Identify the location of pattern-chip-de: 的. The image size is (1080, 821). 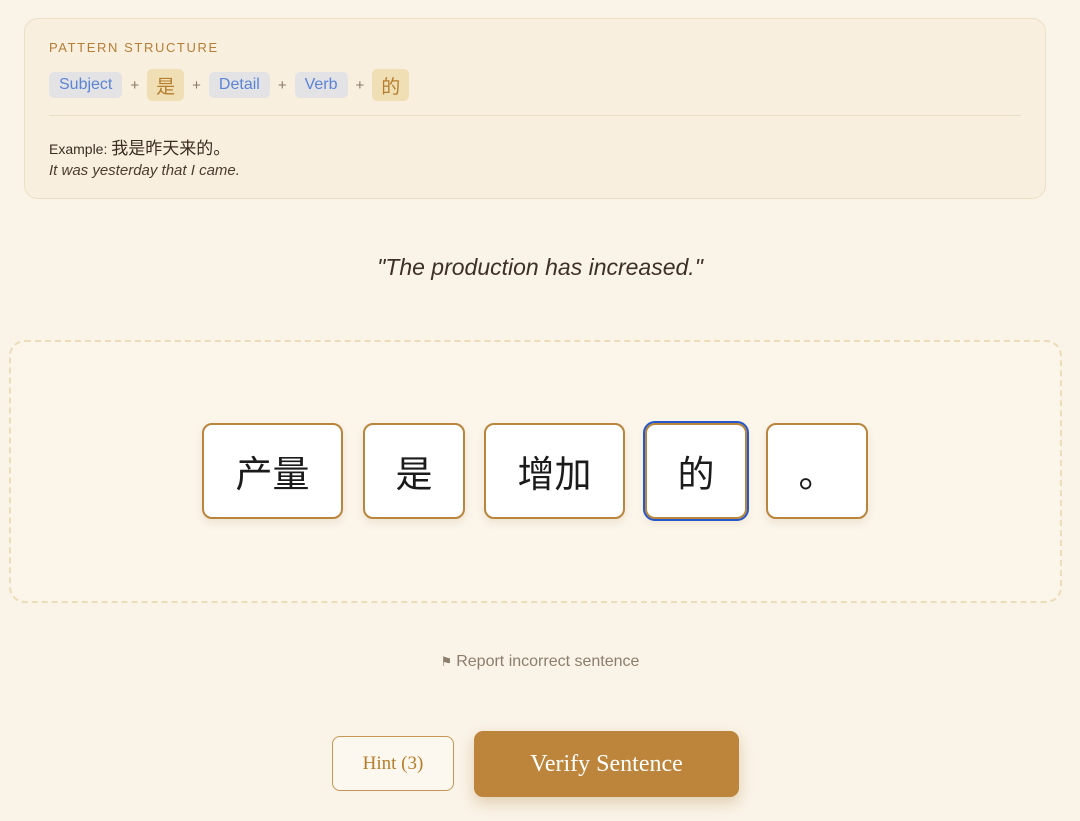
(391, 85).